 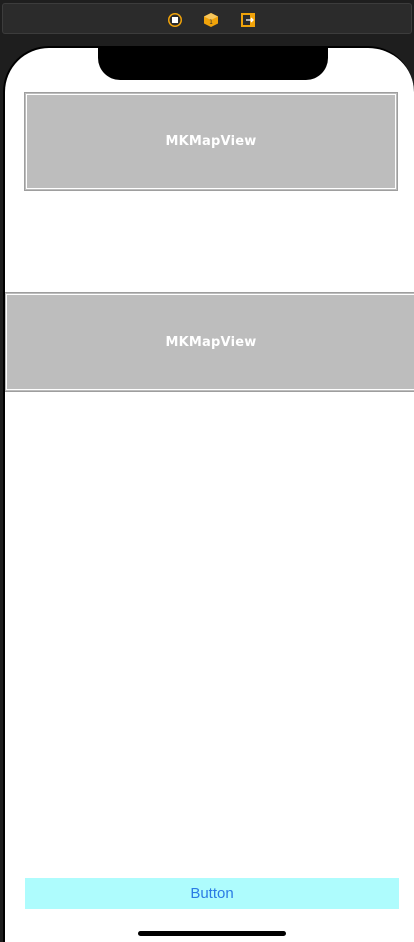 What do you see at coordinates (212, 893) in the screenshot?
I see `button: Button` at bounding box center [212, 893].